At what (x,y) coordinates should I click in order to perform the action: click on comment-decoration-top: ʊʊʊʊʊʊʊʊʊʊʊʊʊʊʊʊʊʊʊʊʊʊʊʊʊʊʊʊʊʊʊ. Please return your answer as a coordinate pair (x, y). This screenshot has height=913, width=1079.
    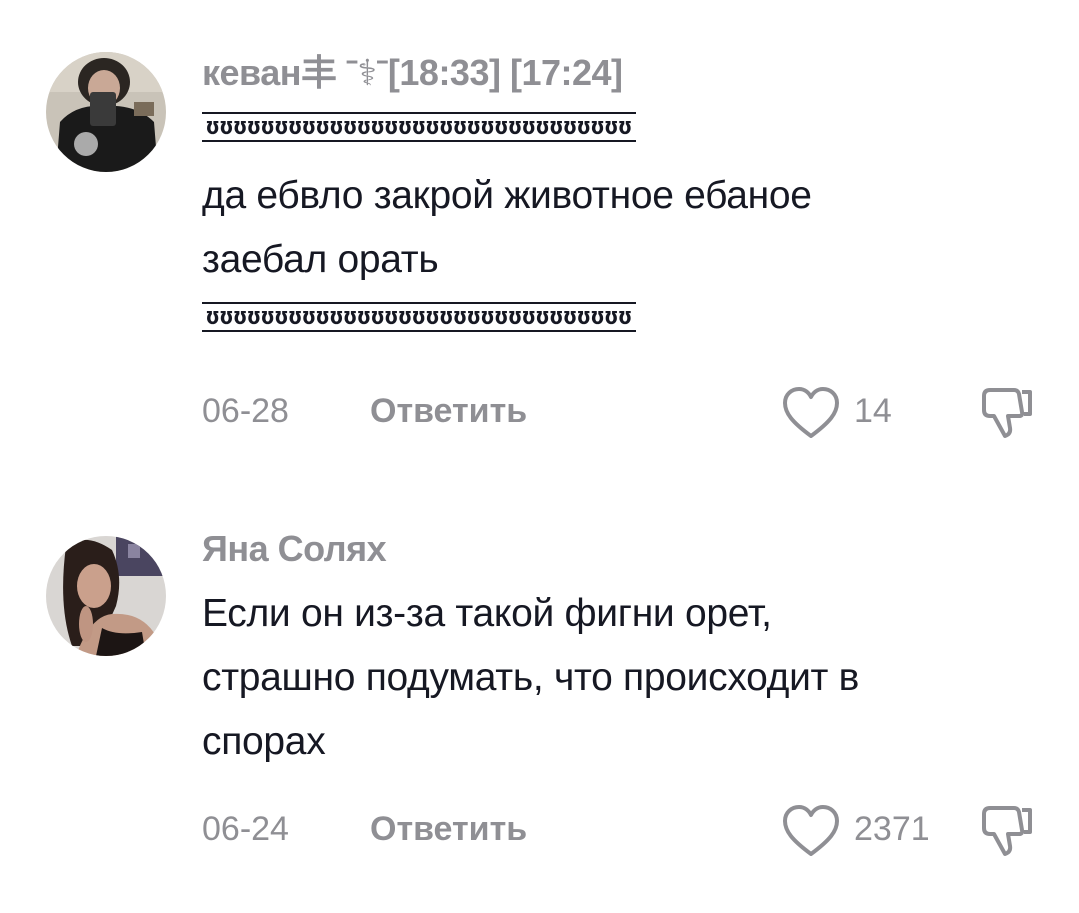
    Looking at the image, I should click on (419, 127).